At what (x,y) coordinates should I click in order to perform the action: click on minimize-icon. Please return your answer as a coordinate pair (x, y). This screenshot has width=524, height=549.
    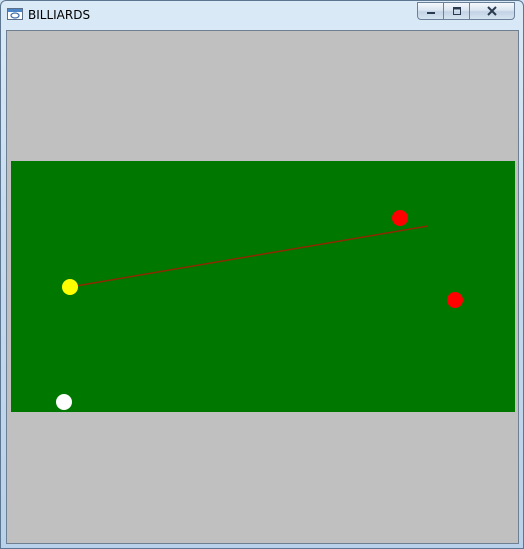
    Looking at the image, I should click on (430, 13).